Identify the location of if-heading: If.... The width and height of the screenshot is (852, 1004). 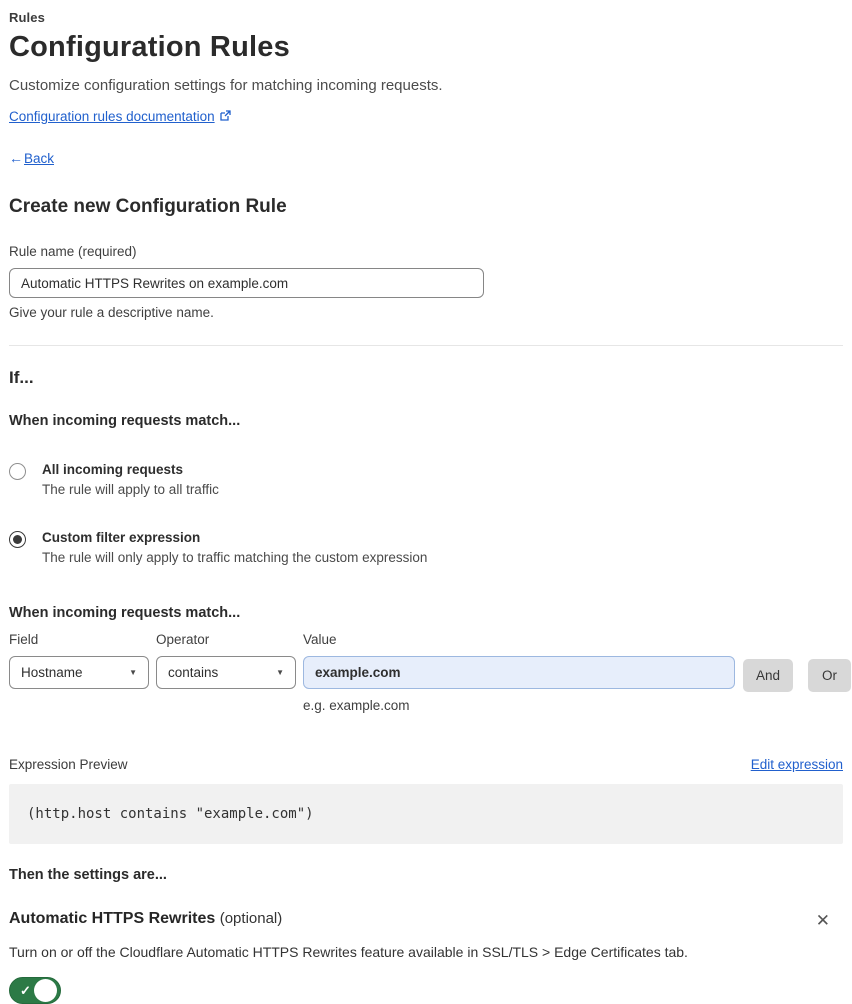
(21, 377).